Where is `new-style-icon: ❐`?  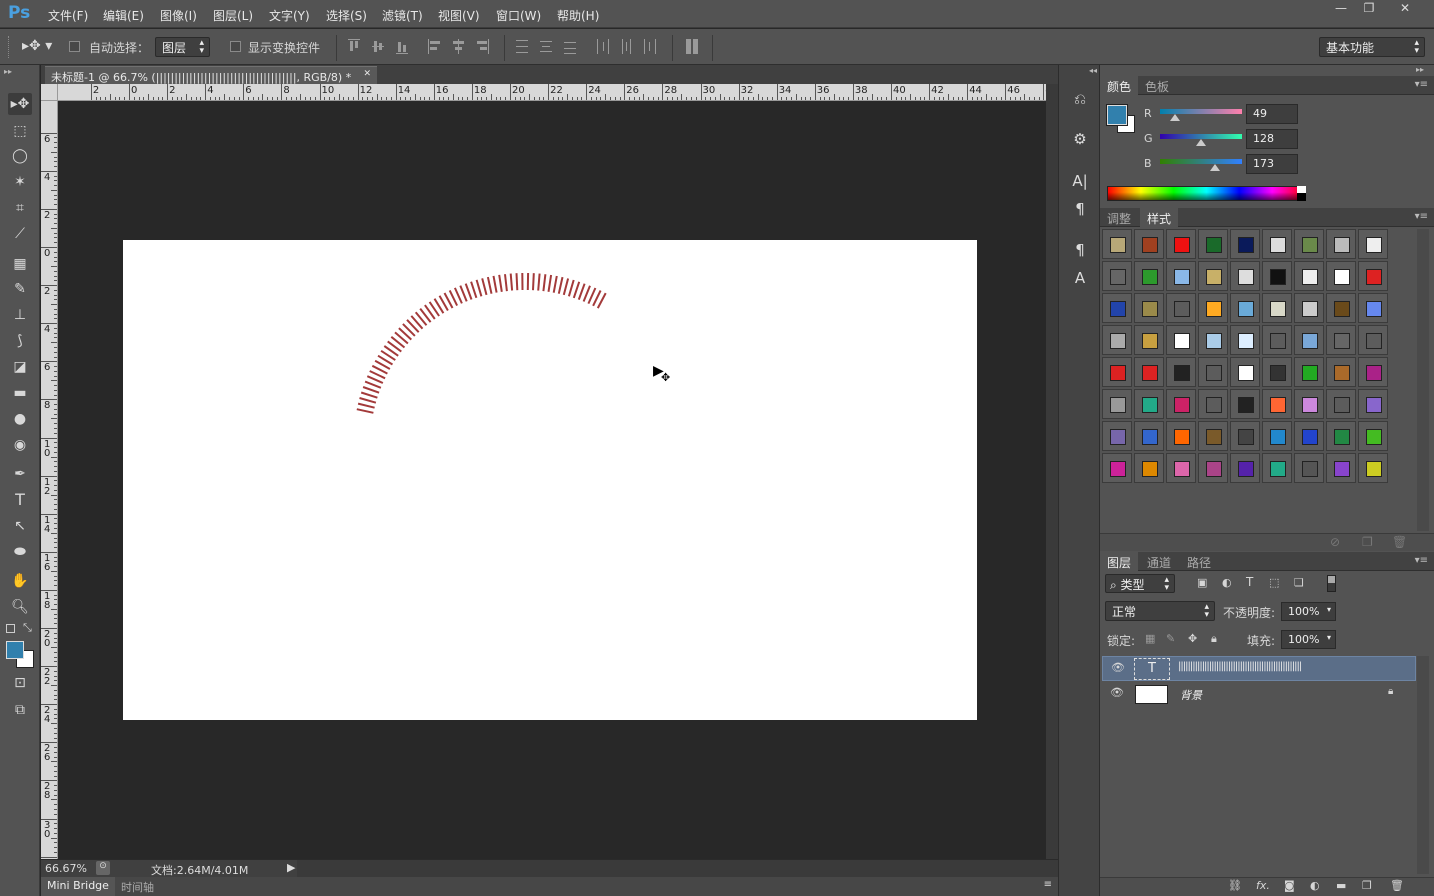 new-style-icon: ❐ is located at coordinates (1367, 542).